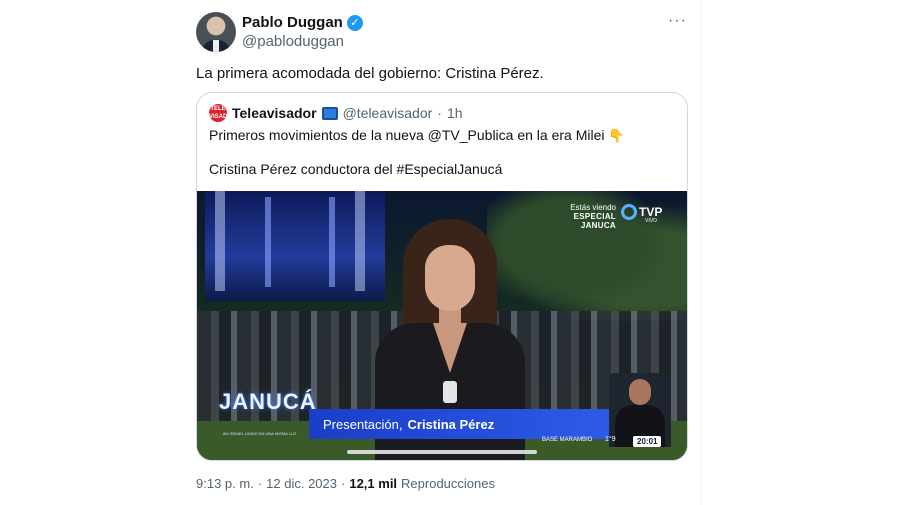  I want to click on quoted-author-handle: @teleavisador, so click(388, 113).